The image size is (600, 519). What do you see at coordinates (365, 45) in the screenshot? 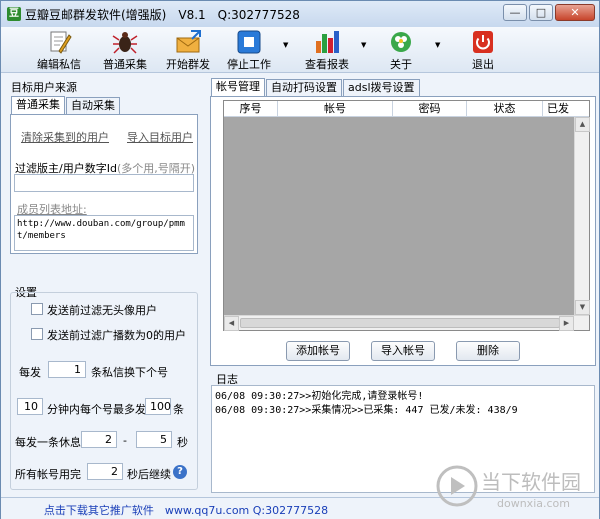
I see `report-dropdown-arrow: ▼` at bounding box center [365, 45].